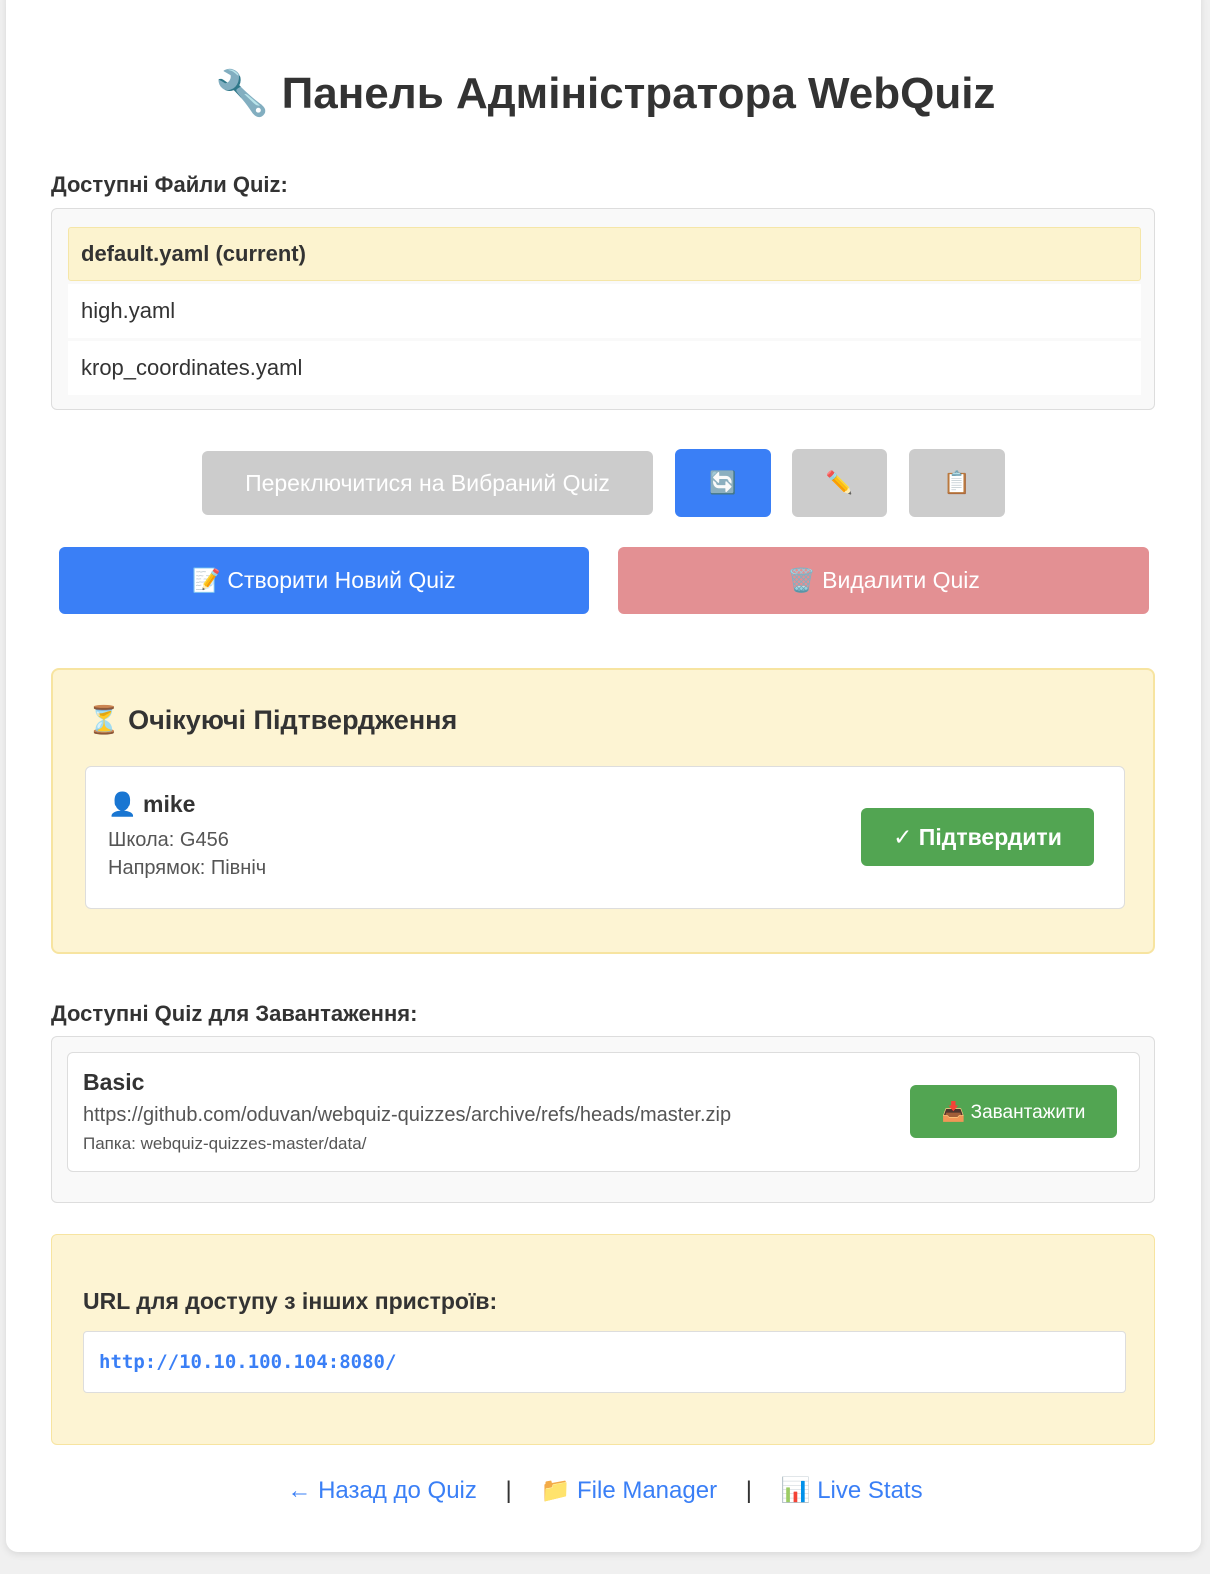 This screenshot has height=1574, width=1210. I want to click on quiz-files-label: Доступні Файли Quiz:, so click(169, 184).